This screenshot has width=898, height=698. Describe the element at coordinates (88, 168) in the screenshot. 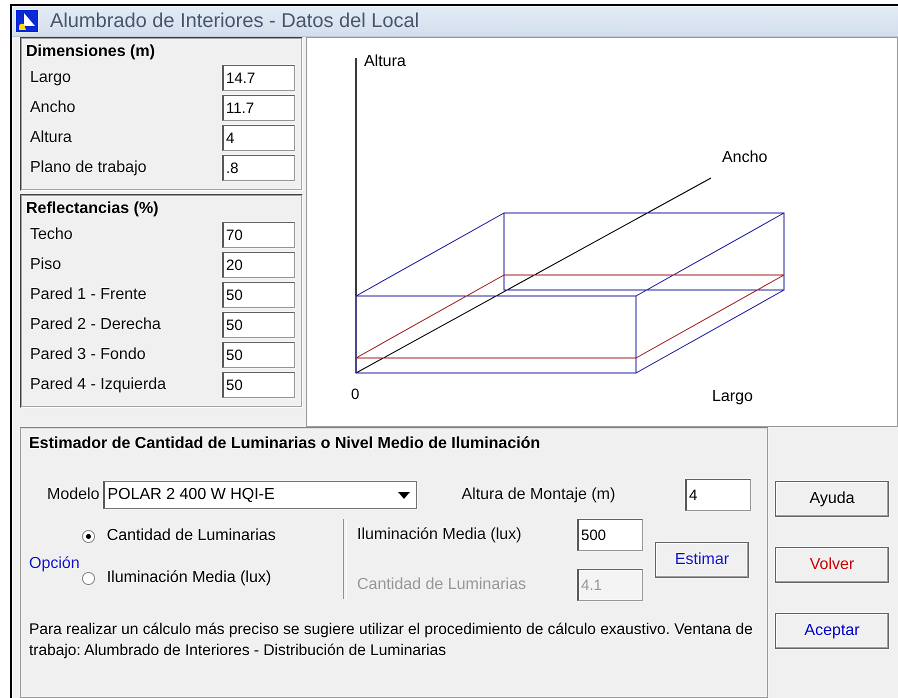

I see `field-label: Plano de trabajo` at that location.